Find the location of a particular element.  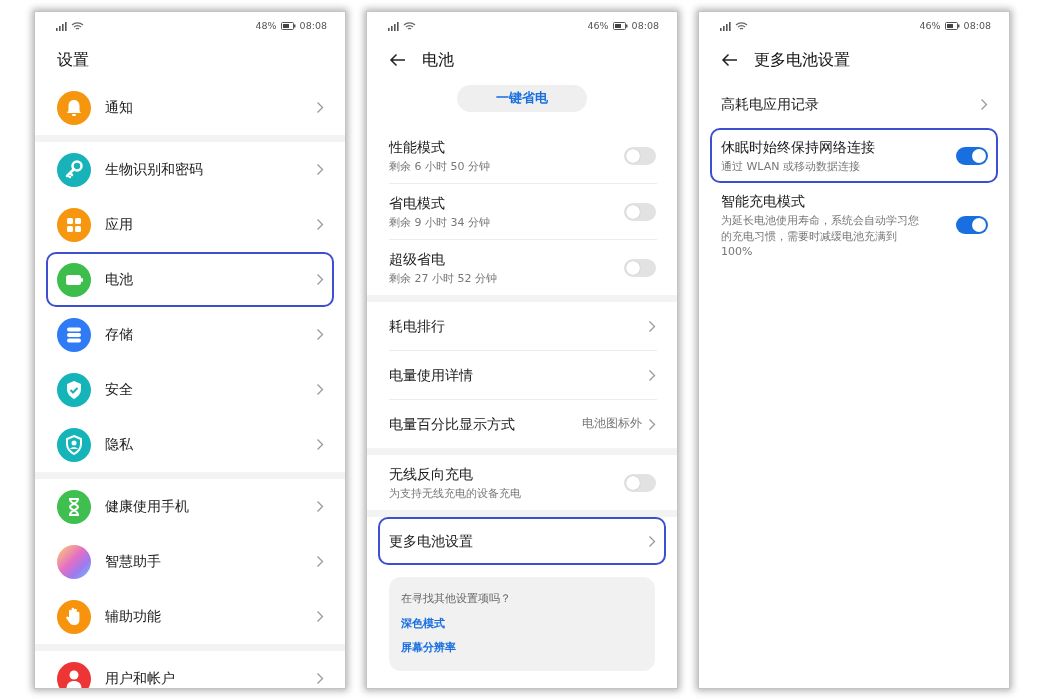

settings-item: 安全 is located at coordinates (190, 389).